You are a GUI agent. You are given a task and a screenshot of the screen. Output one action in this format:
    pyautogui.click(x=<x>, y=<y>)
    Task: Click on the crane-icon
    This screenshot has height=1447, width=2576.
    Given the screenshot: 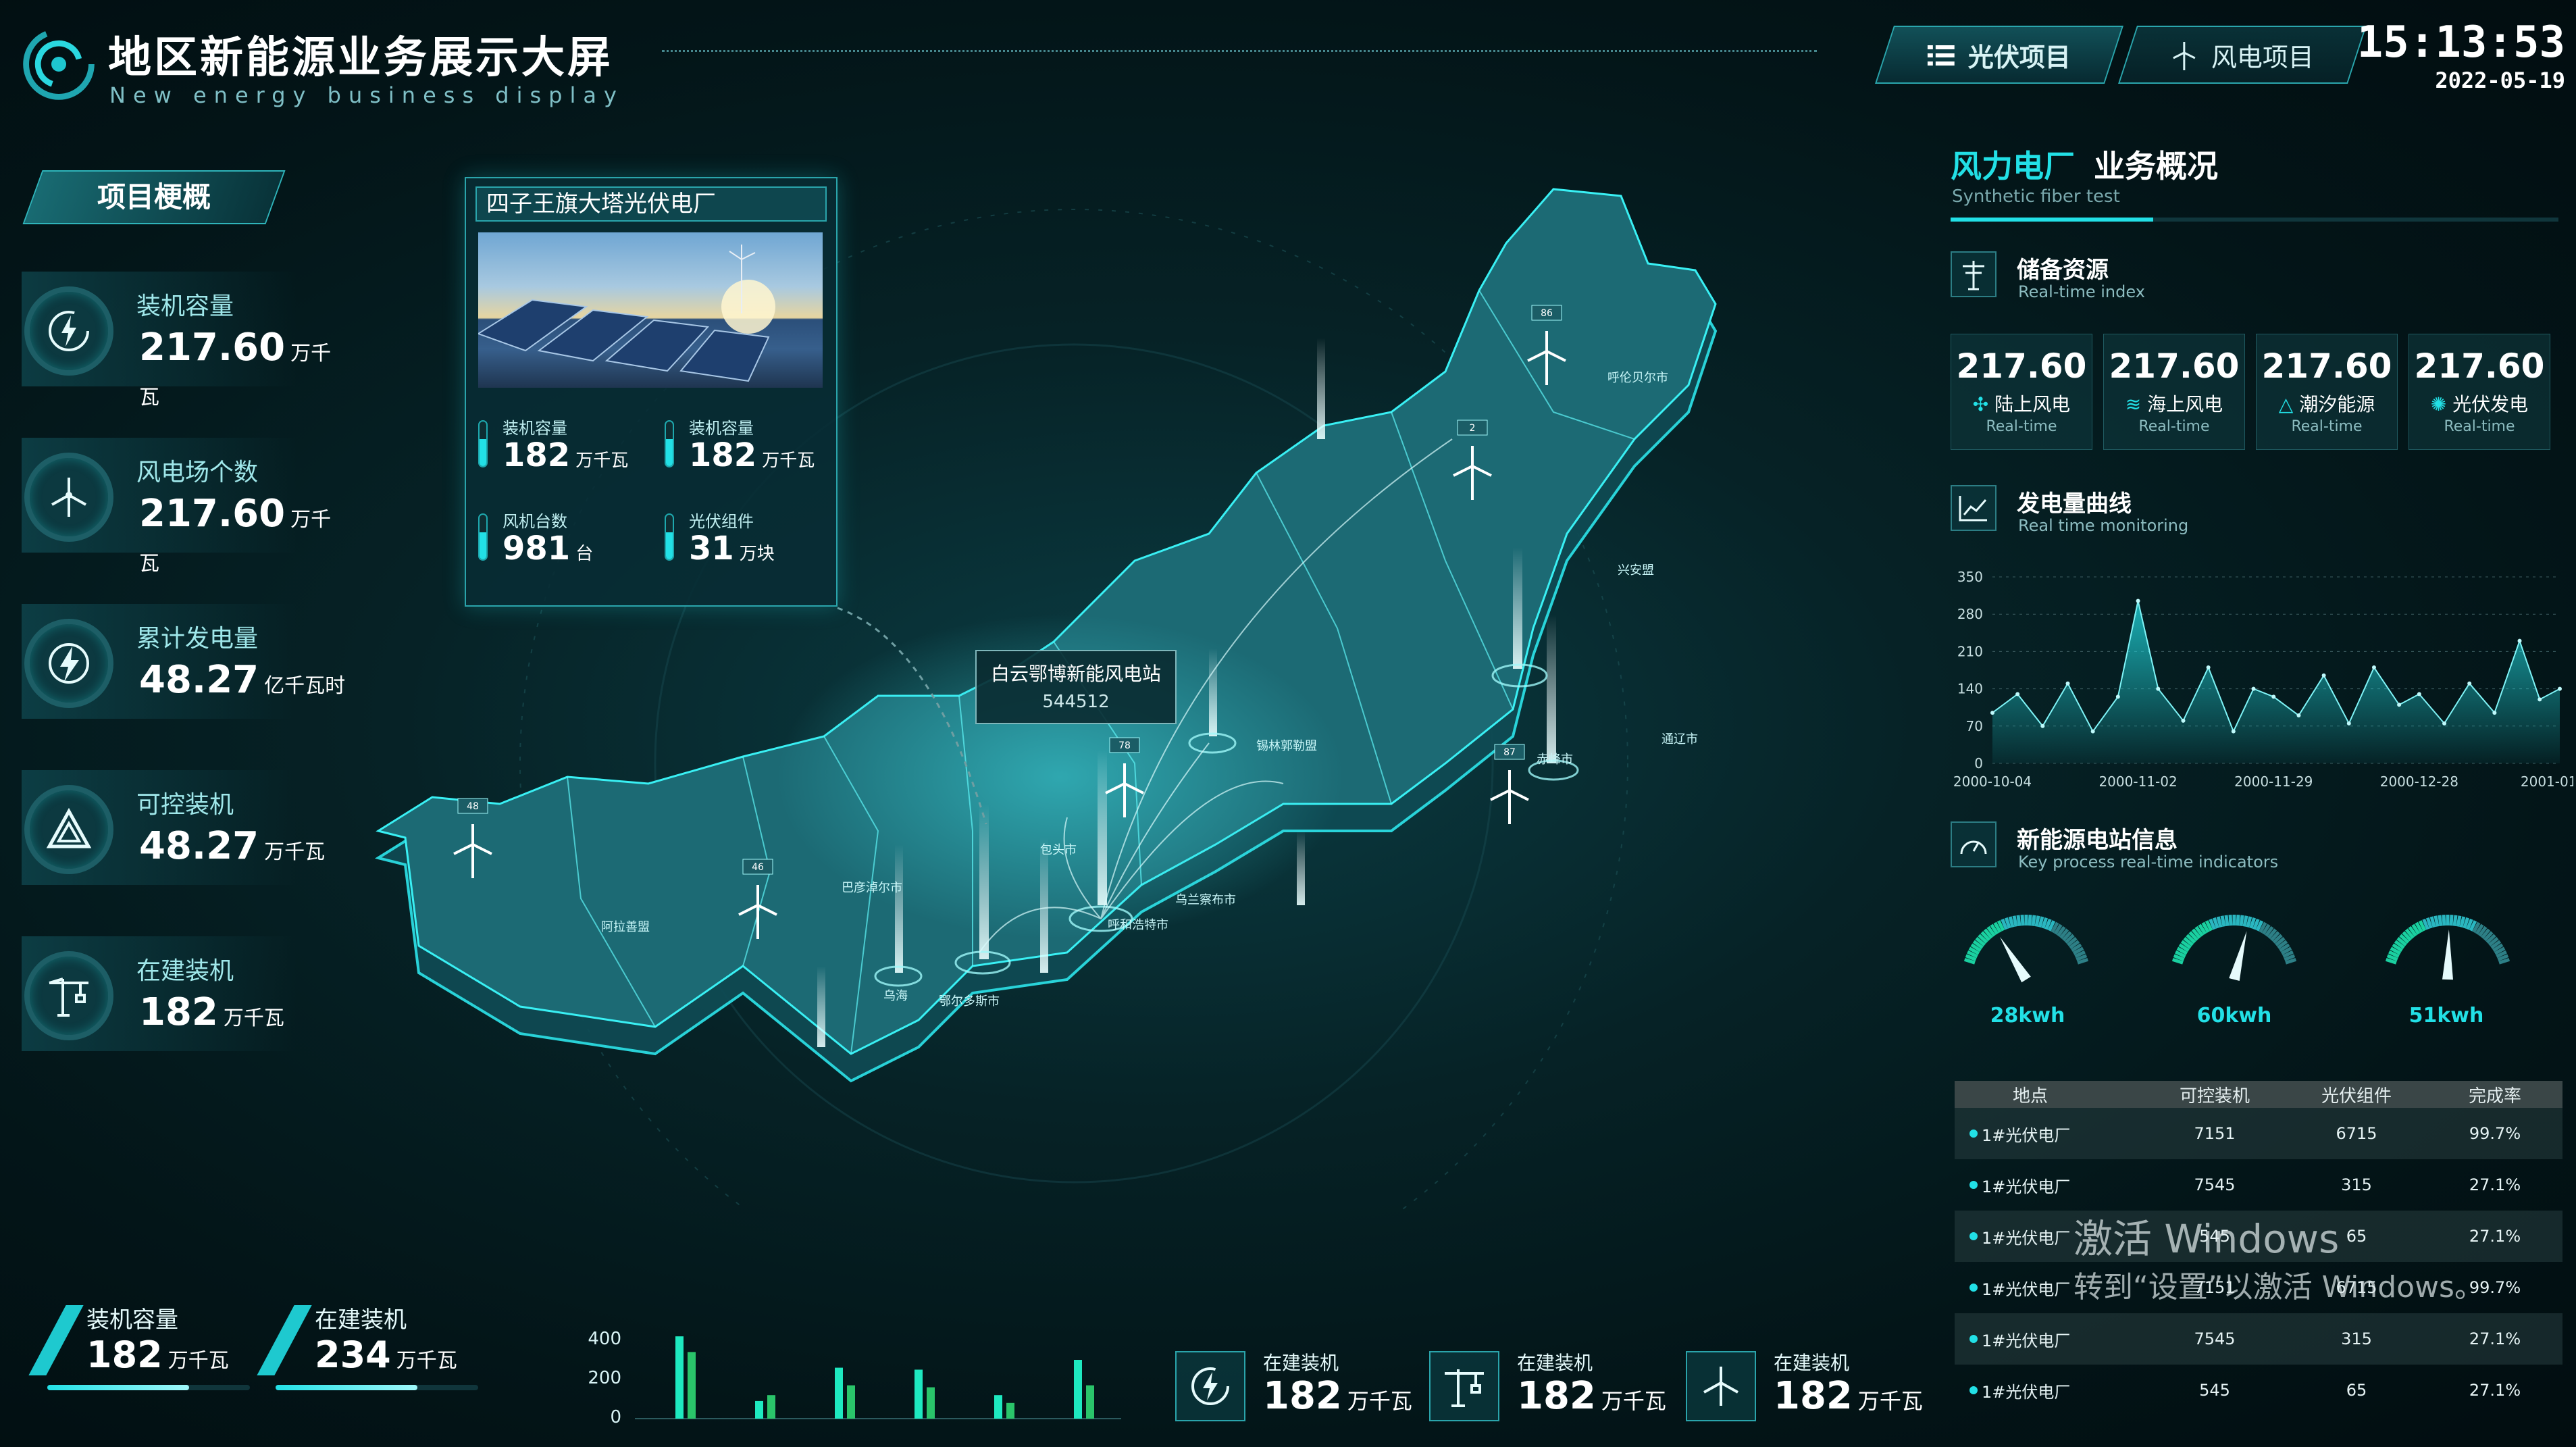 What is the action you would take?
    pyautogui.click(x=1464, y=1386)
    